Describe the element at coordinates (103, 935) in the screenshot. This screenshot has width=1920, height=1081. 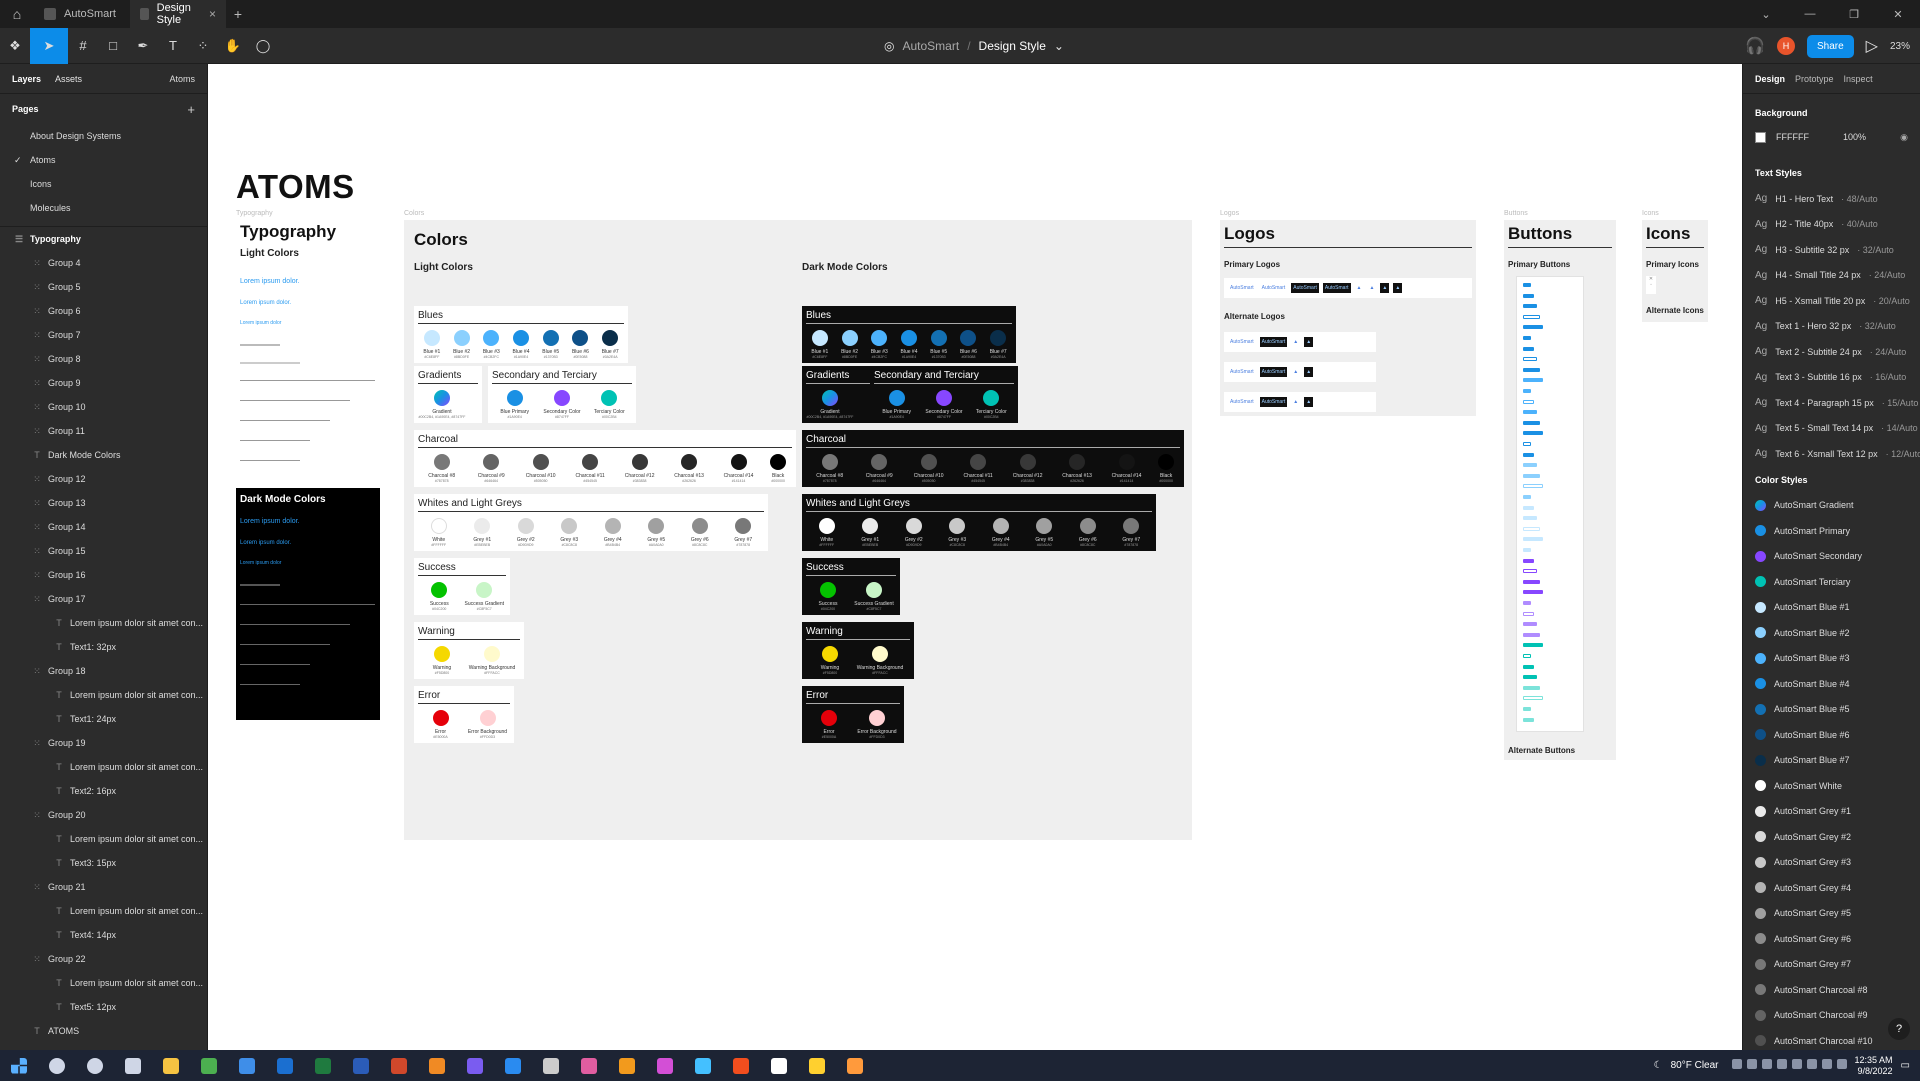
I see `layer-item: T Text4: 14px` at that location.